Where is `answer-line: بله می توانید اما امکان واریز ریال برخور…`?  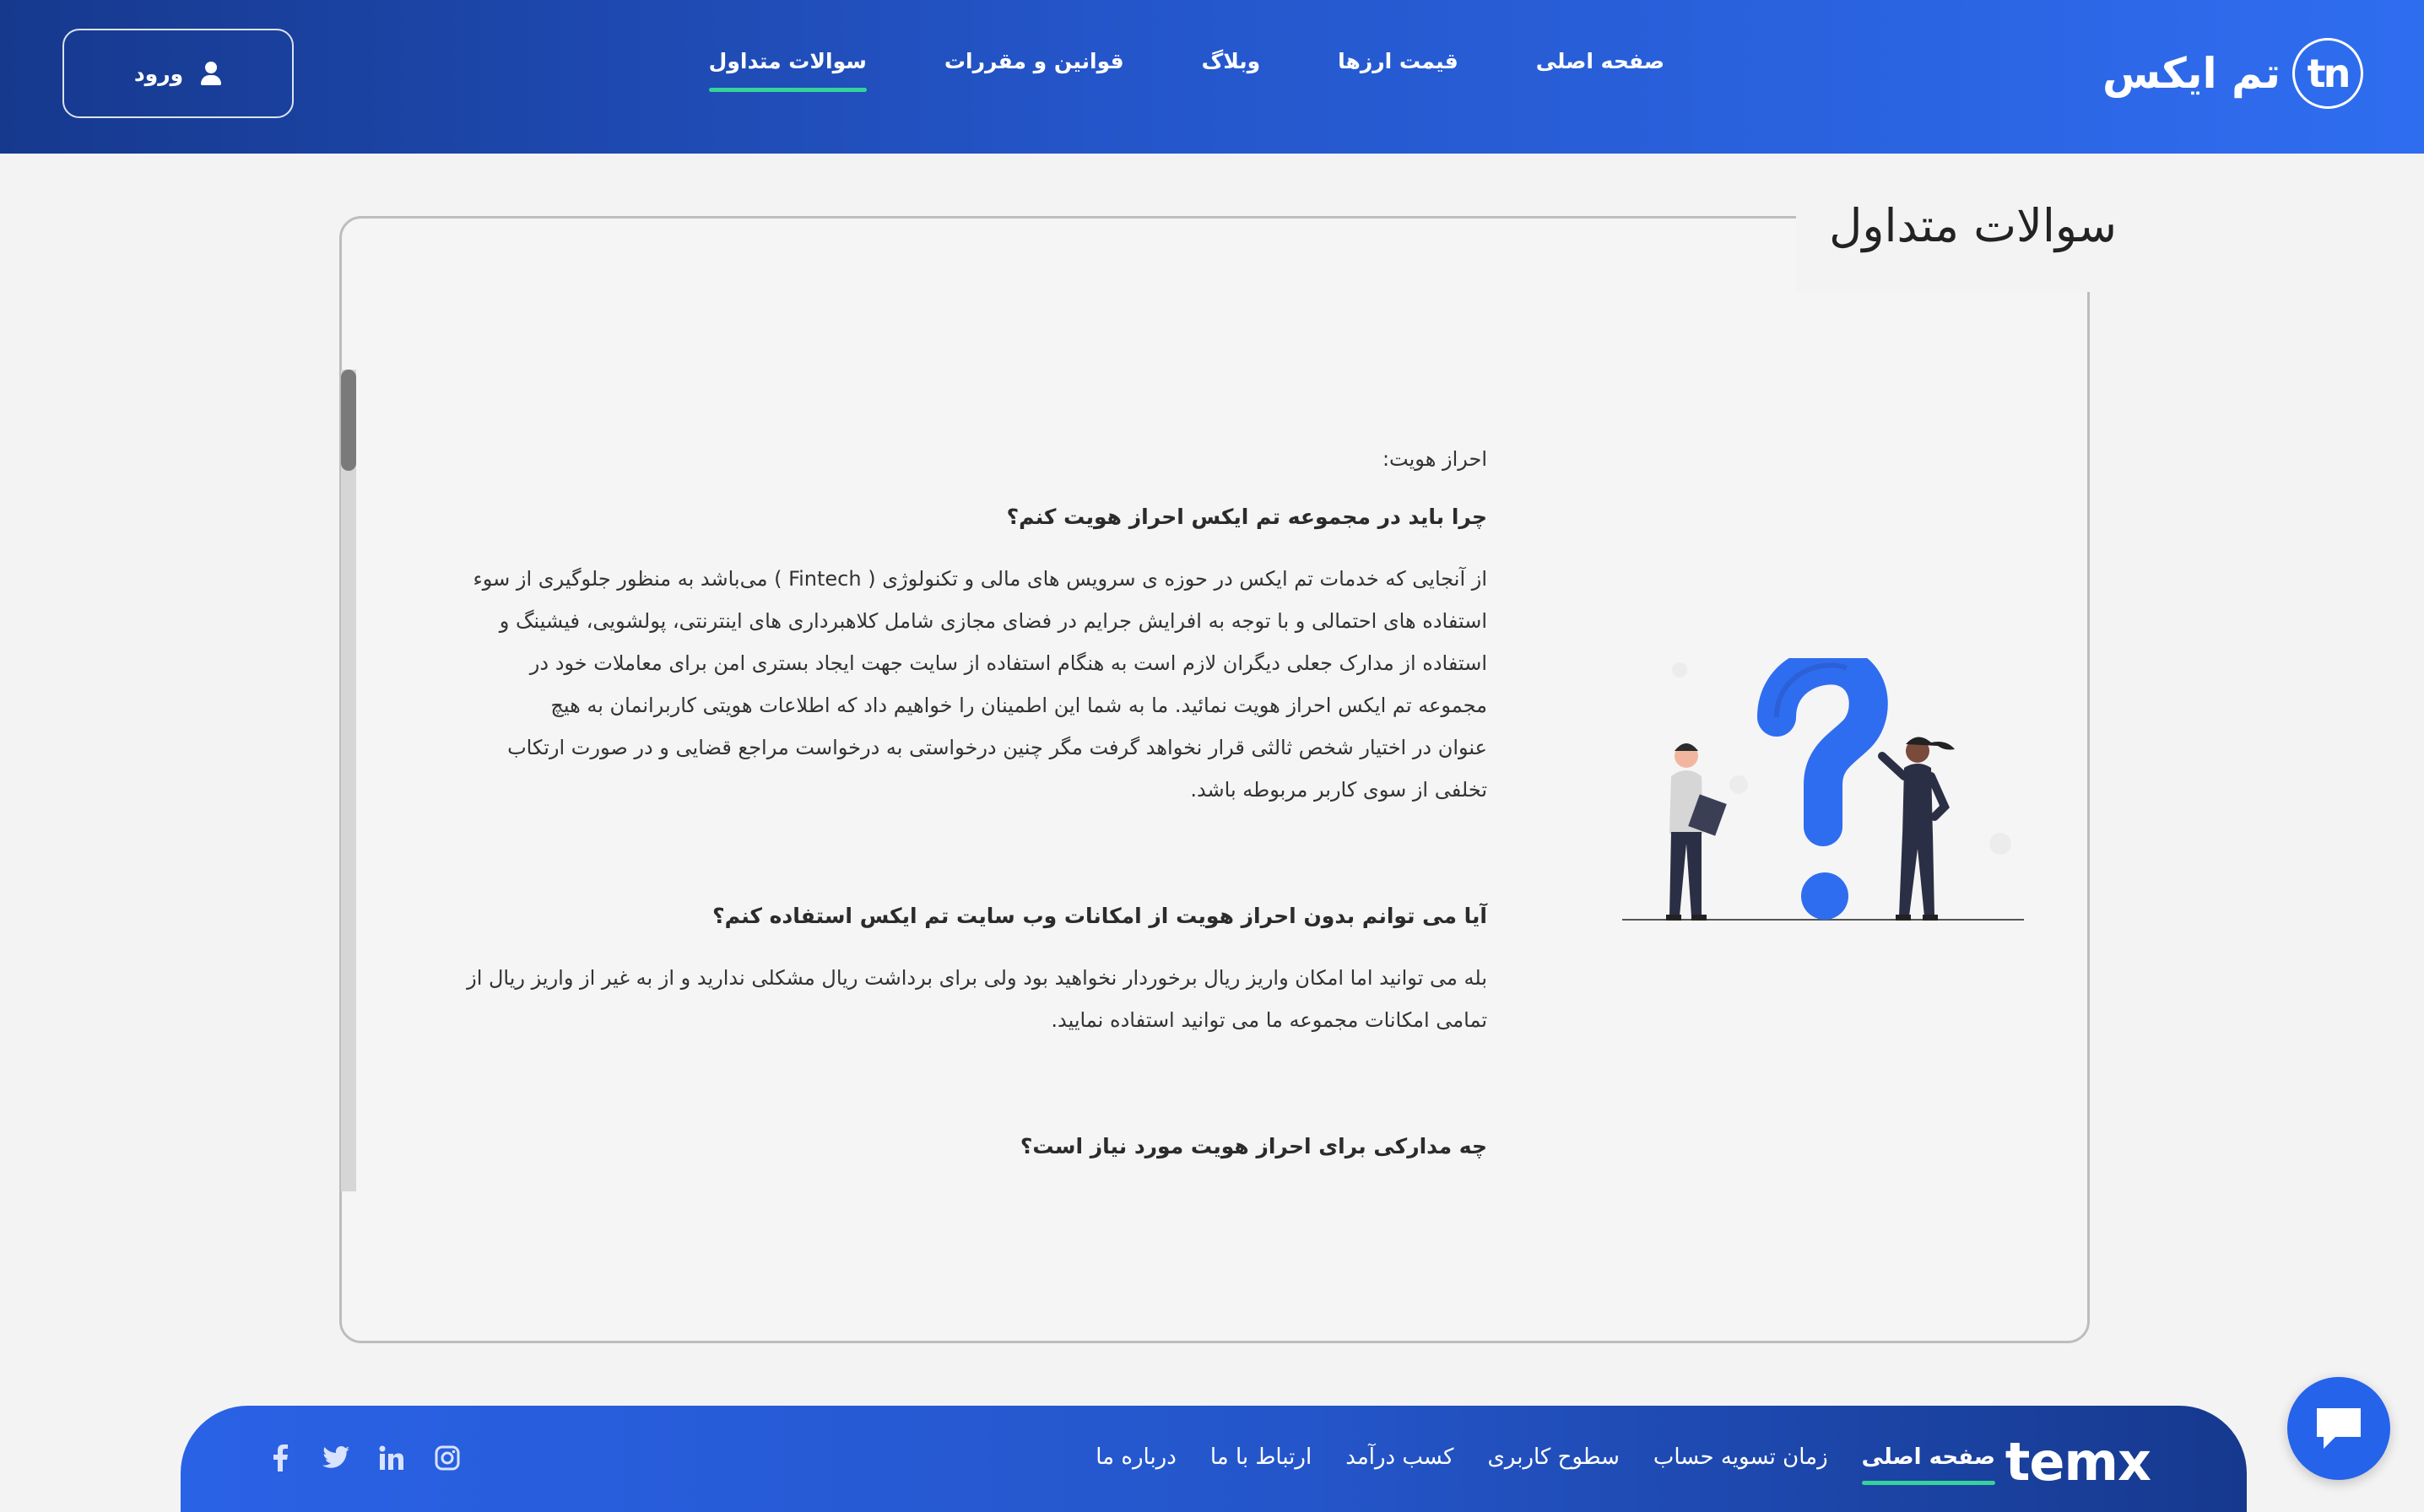
answer-line: بله می توانید اما امکان واریز ریال برخور… is located at coordinates (977, 978).